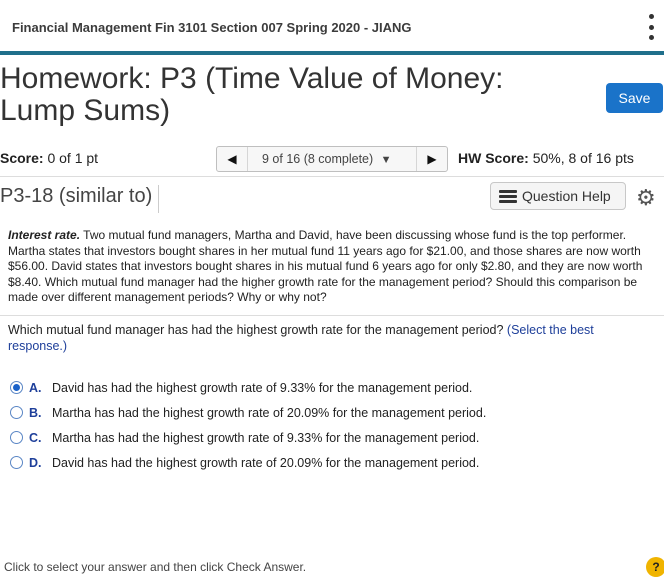  I want to click on option-letter: B., so click(35, 412).